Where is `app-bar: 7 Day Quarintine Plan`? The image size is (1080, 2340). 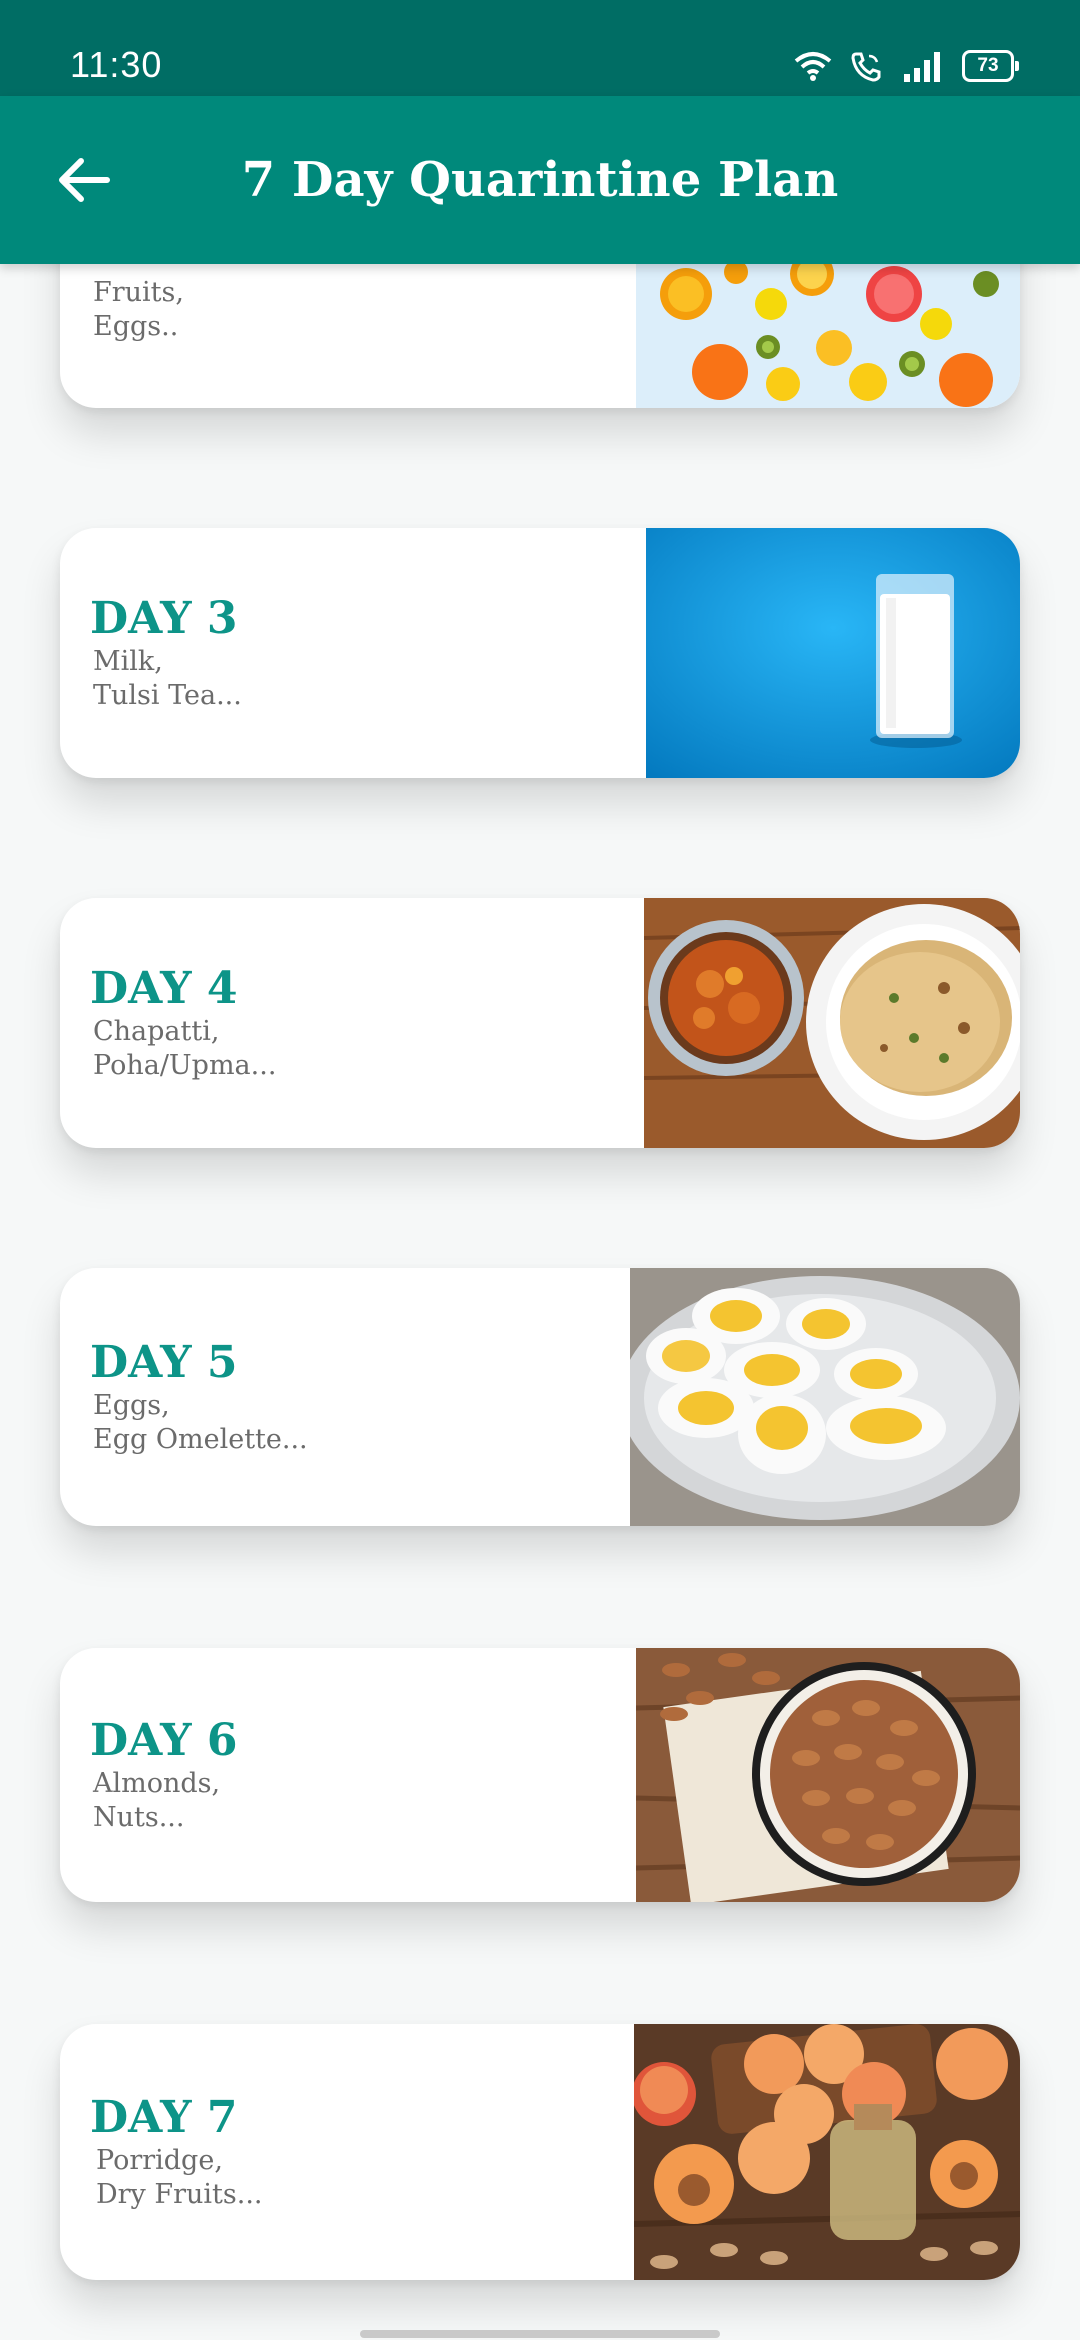
app-bar: 7 Day Quarintine Plan is located at coordinates (540, 180).